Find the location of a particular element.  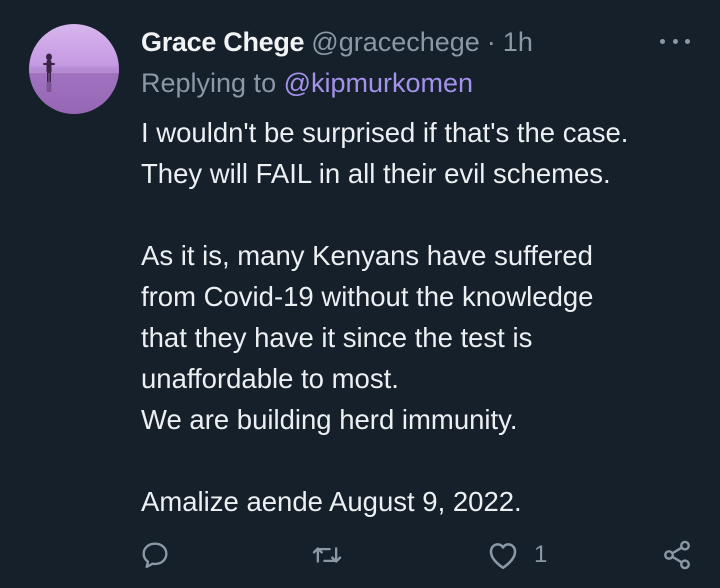

like-button: 1 is located at coordinates (516, 555).